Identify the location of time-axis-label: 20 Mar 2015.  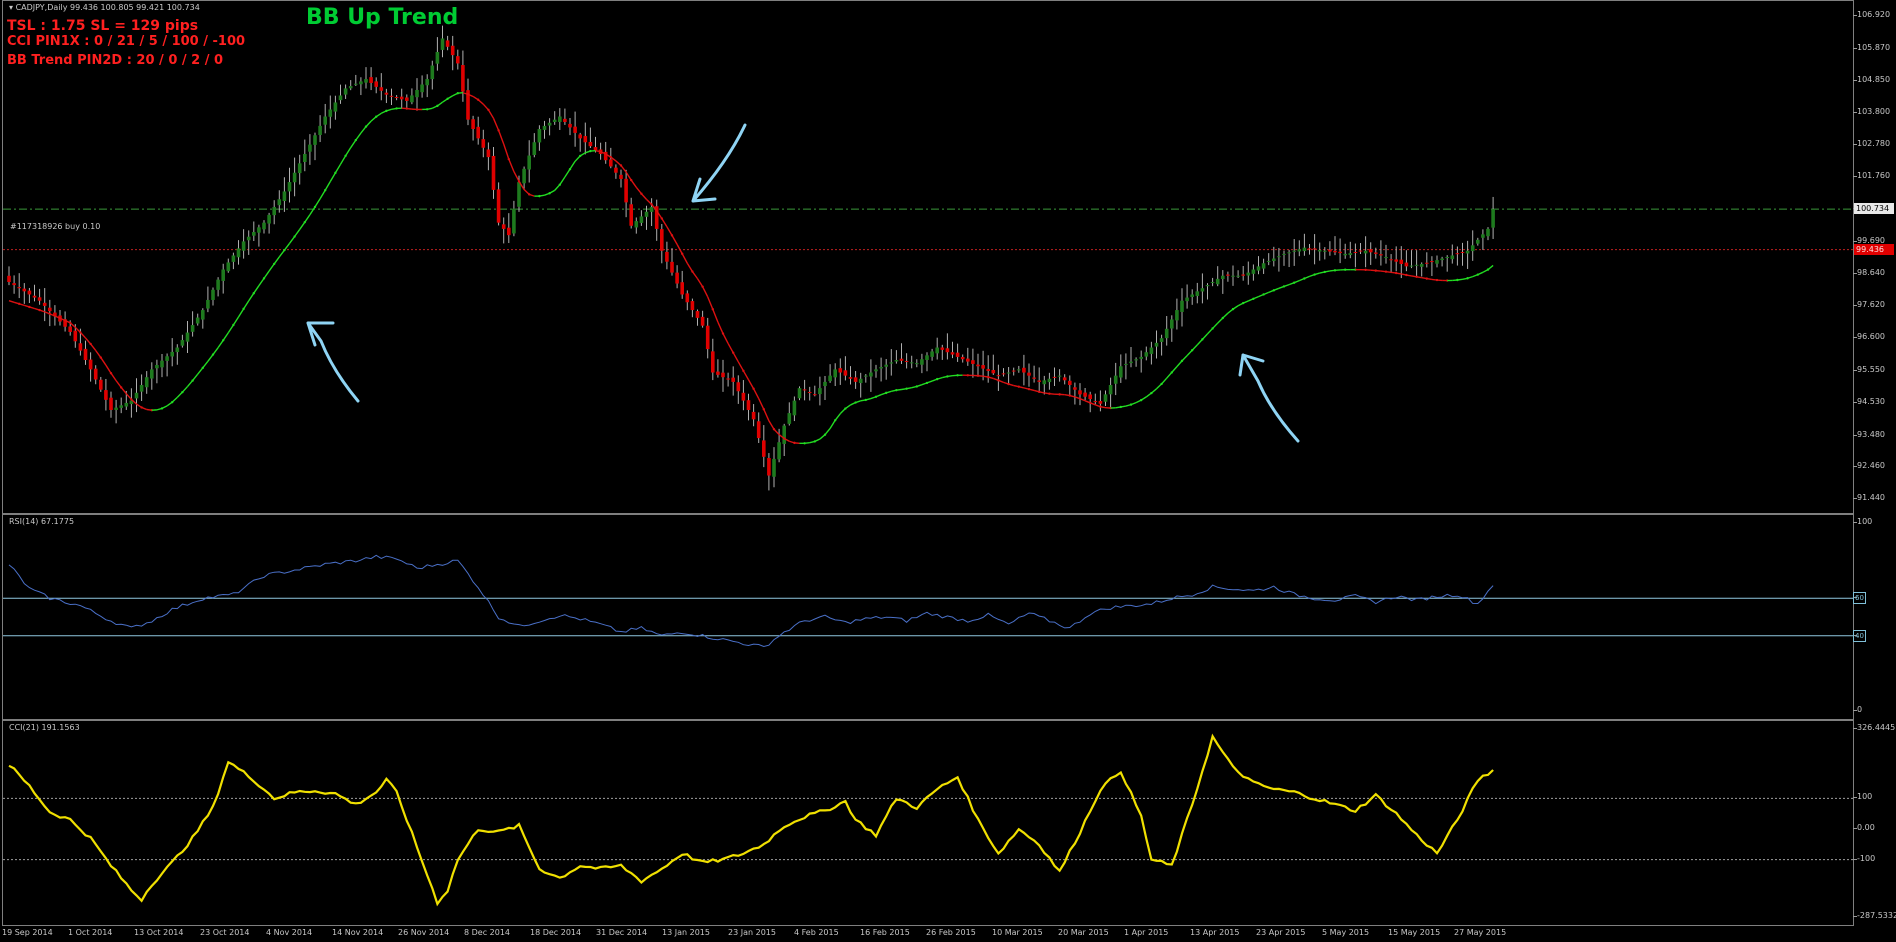
(1083, 932).